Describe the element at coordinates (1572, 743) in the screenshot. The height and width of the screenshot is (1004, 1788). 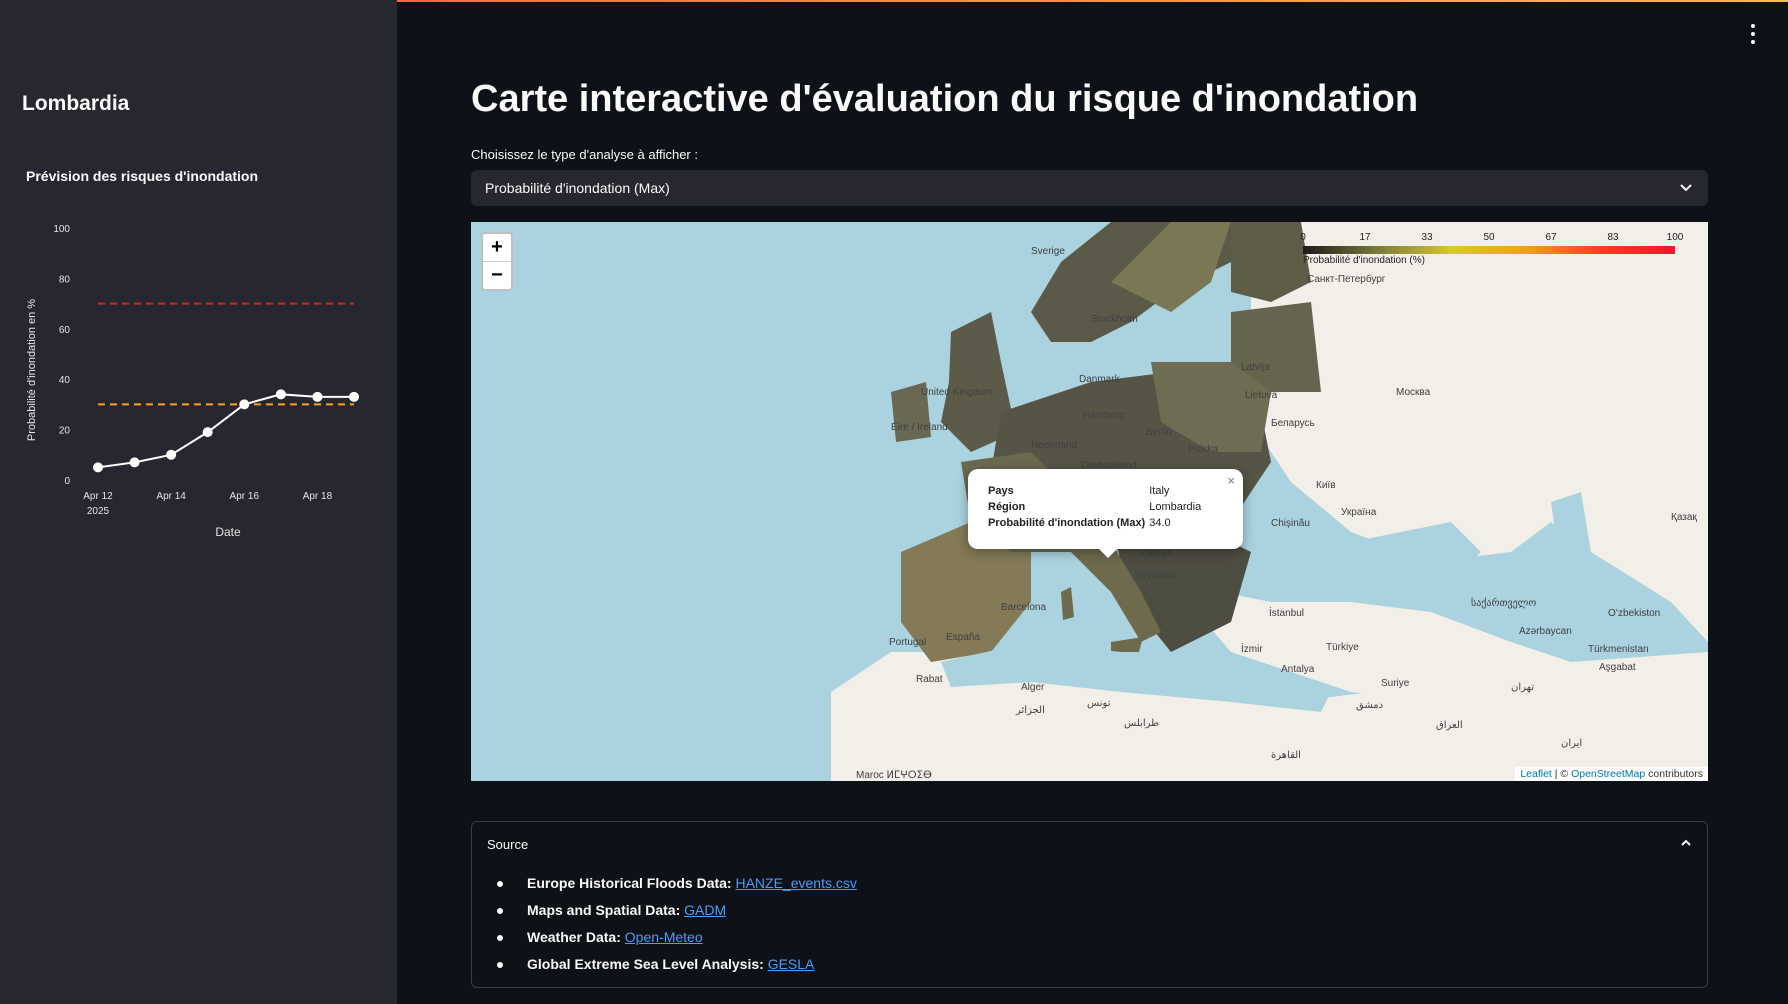
I see `map-label: ایران` at that location.